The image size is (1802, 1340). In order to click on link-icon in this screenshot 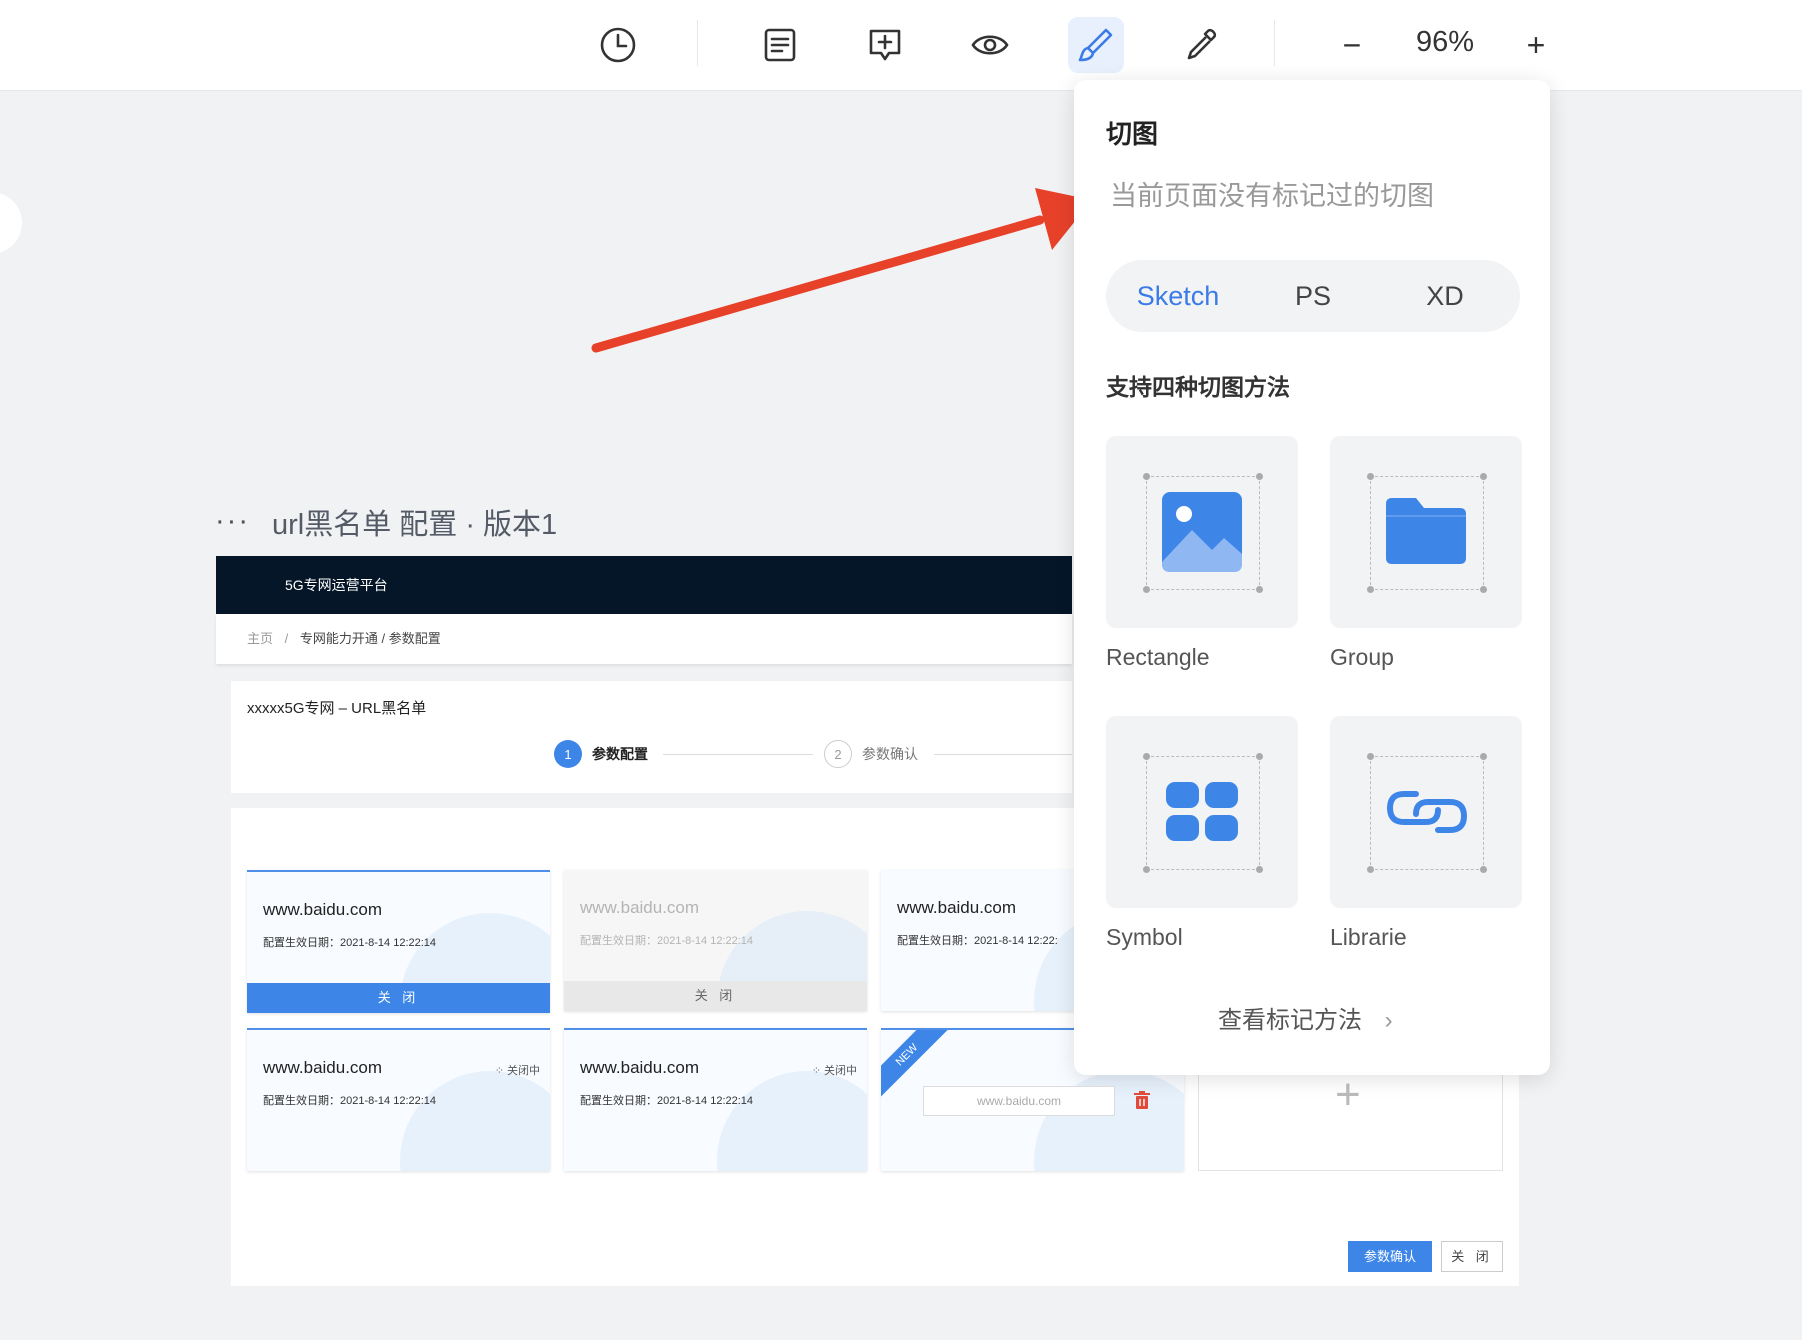, I will do `click(1427, 812)`.